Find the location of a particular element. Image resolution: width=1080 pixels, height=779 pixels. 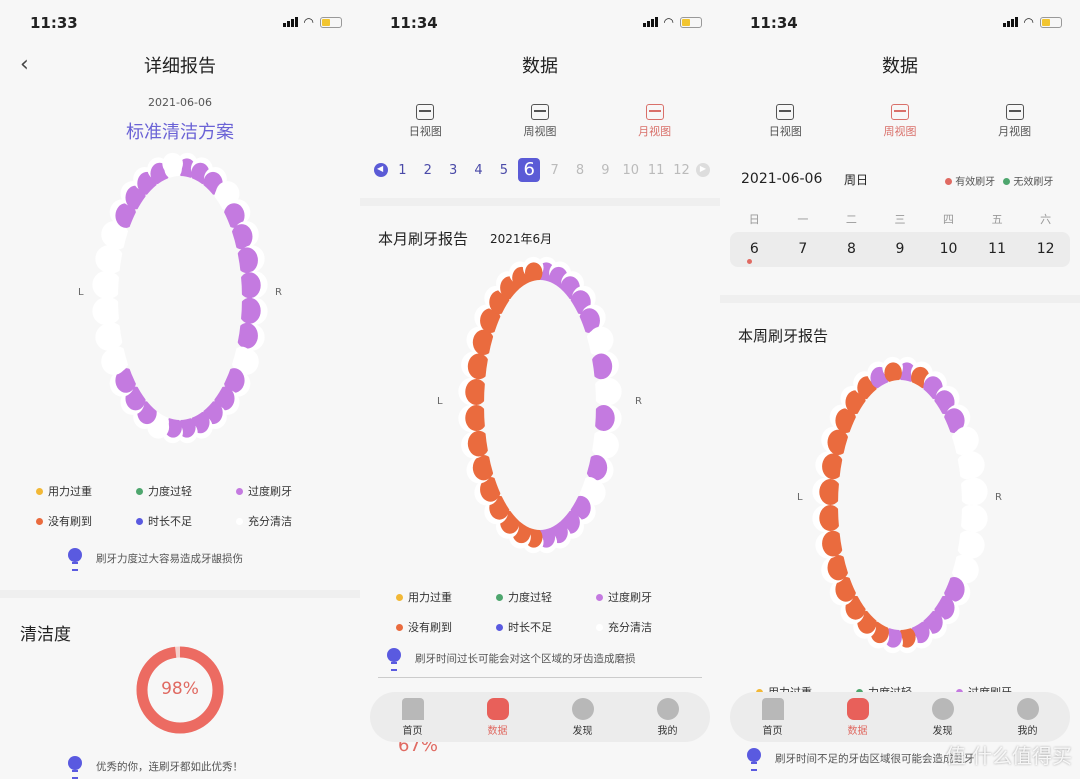

status-time: 11:34 is located at coordinates (414, 23).